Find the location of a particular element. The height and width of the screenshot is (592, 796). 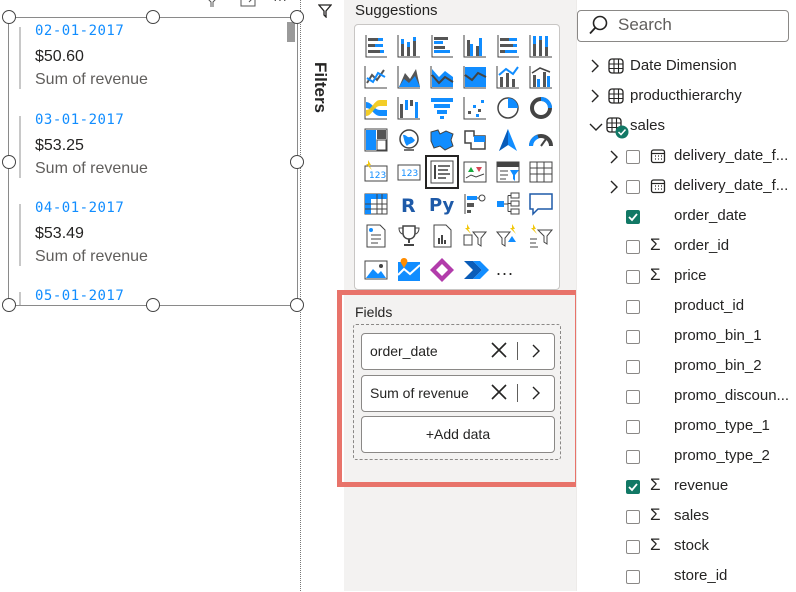

paginated-report-icon is located at coordinates (442, 236).